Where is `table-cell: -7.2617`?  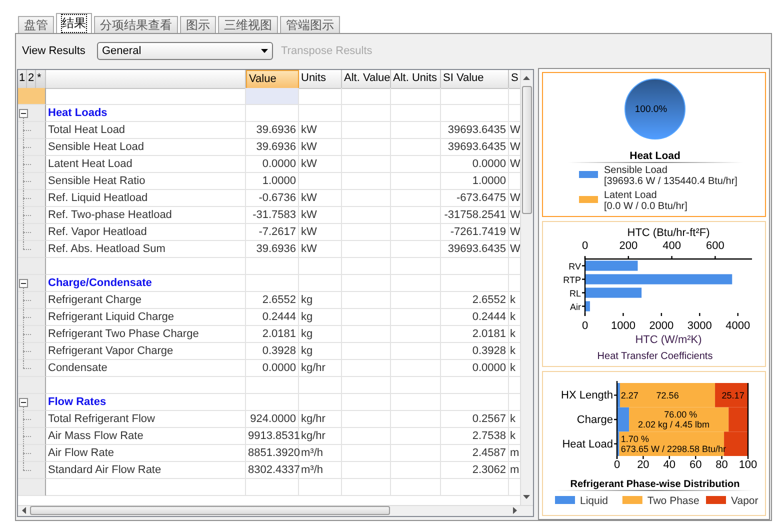
table-cell: -7.2617 is located at coordinates (272, 232).